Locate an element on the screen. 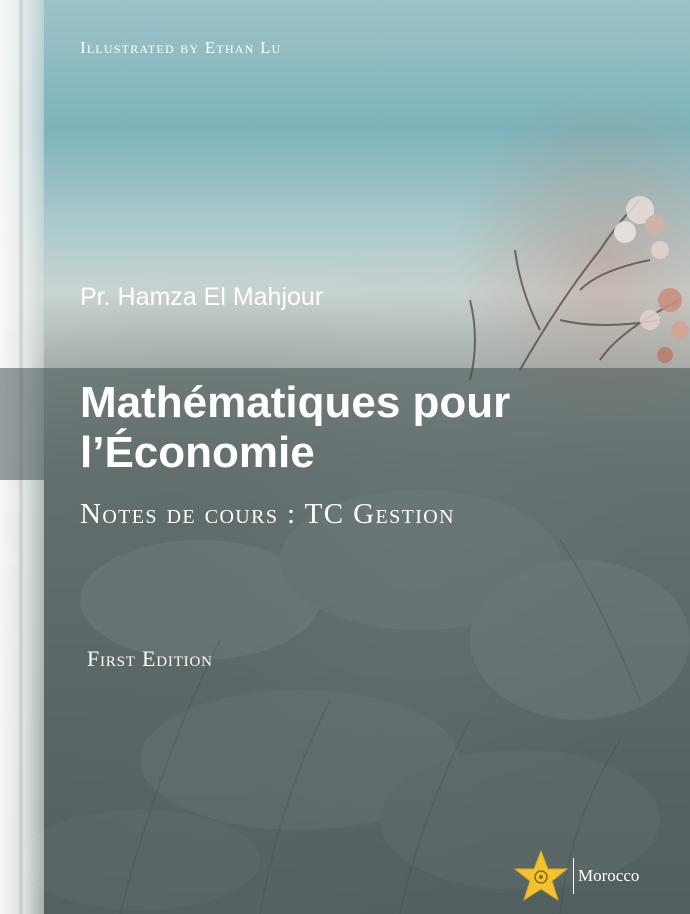  author-name: Pr. Hamza El Mahjour is located at coordinates (202, 297).